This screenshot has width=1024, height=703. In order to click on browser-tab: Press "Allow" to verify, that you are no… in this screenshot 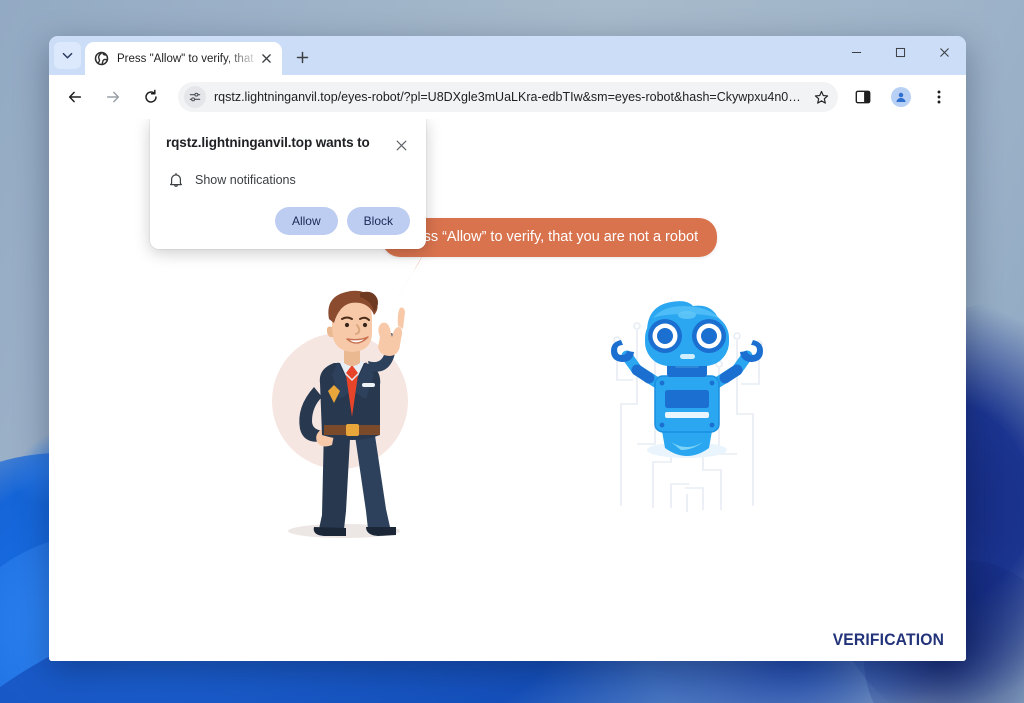, I will do `click(183, 58)`.